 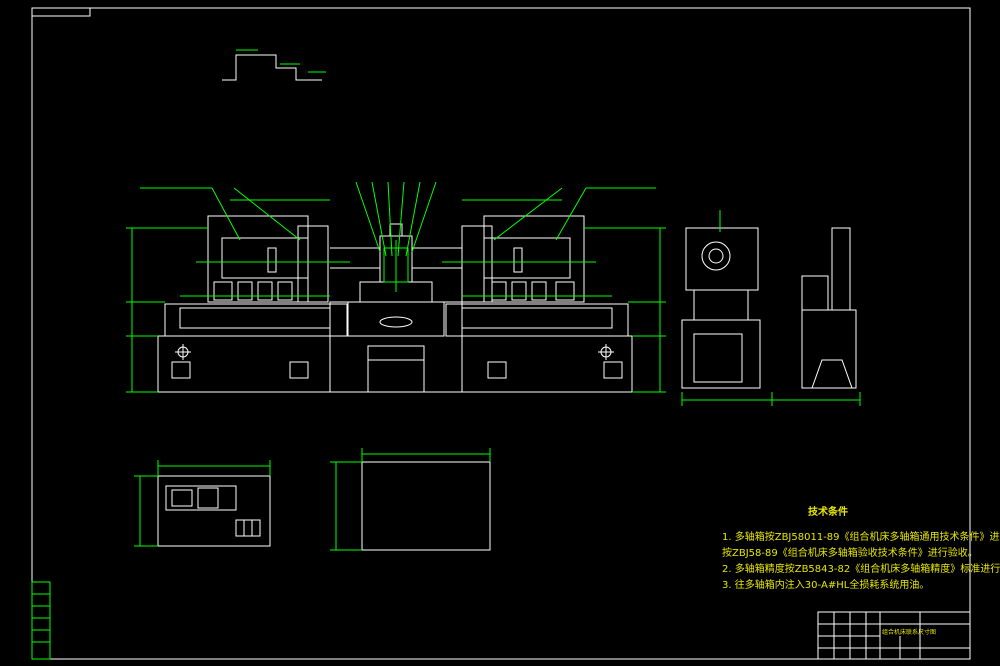 I want to click on note-line-1: 1. 多轴箱按ZBJ58011-89《组合机床多轴箱通用技术条件》进行制造,, so click(x=861, y=537).